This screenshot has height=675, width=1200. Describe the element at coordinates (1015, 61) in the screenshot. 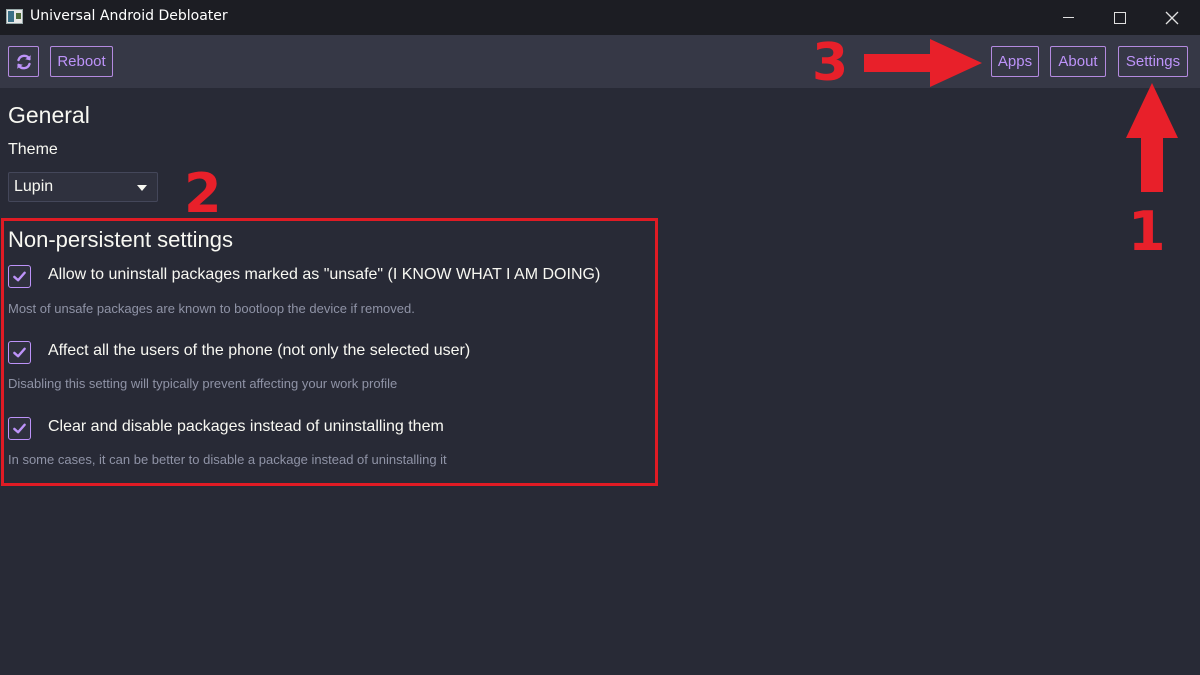

I see `apps-button: Apps` at that location.